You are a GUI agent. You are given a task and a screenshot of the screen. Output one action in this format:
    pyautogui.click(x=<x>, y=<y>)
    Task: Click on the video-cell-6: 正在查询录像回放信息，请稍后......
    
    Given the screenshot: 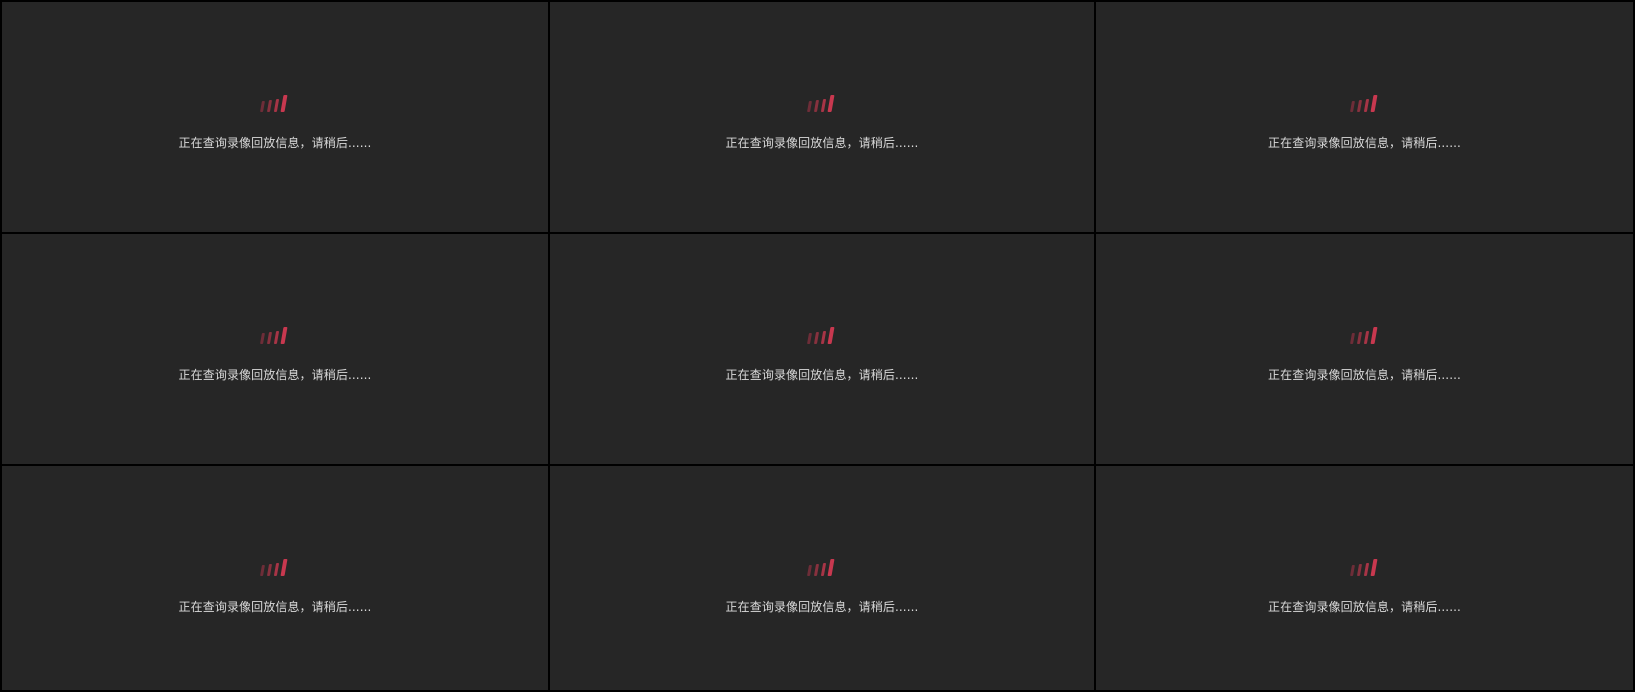 What is the action you would take?
    pyautogui.click(x=1364, y=349)
    